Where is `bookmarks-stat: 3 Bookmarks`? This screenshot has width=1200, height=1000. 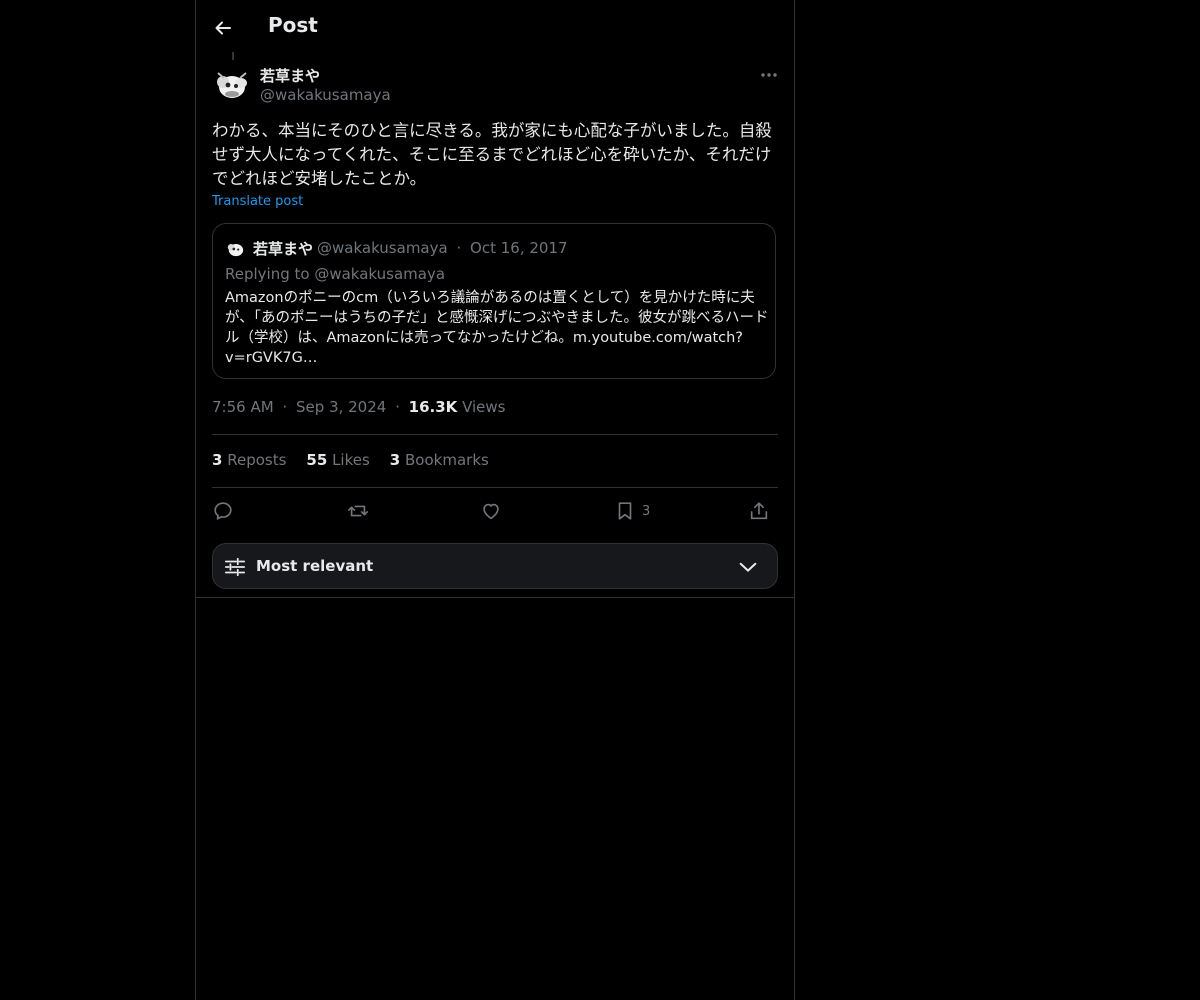
bookmarks-stat: 3 Bookmarks is located at coordinates (439, 460).